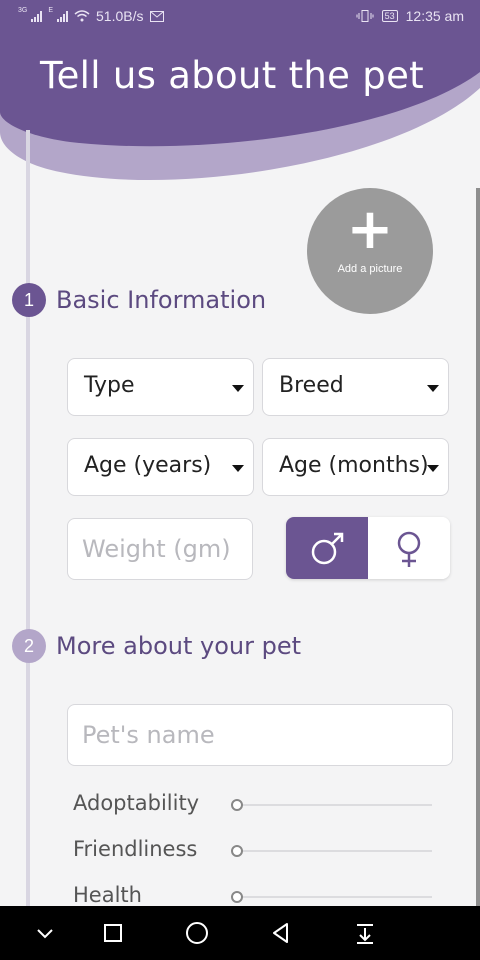 The height and width of the screenshot is (960, 480). What do you see at coordinates (370, 269) in the screenshot?
I see `add-picture-label: Add a picture` at bounding box center [370, 269].